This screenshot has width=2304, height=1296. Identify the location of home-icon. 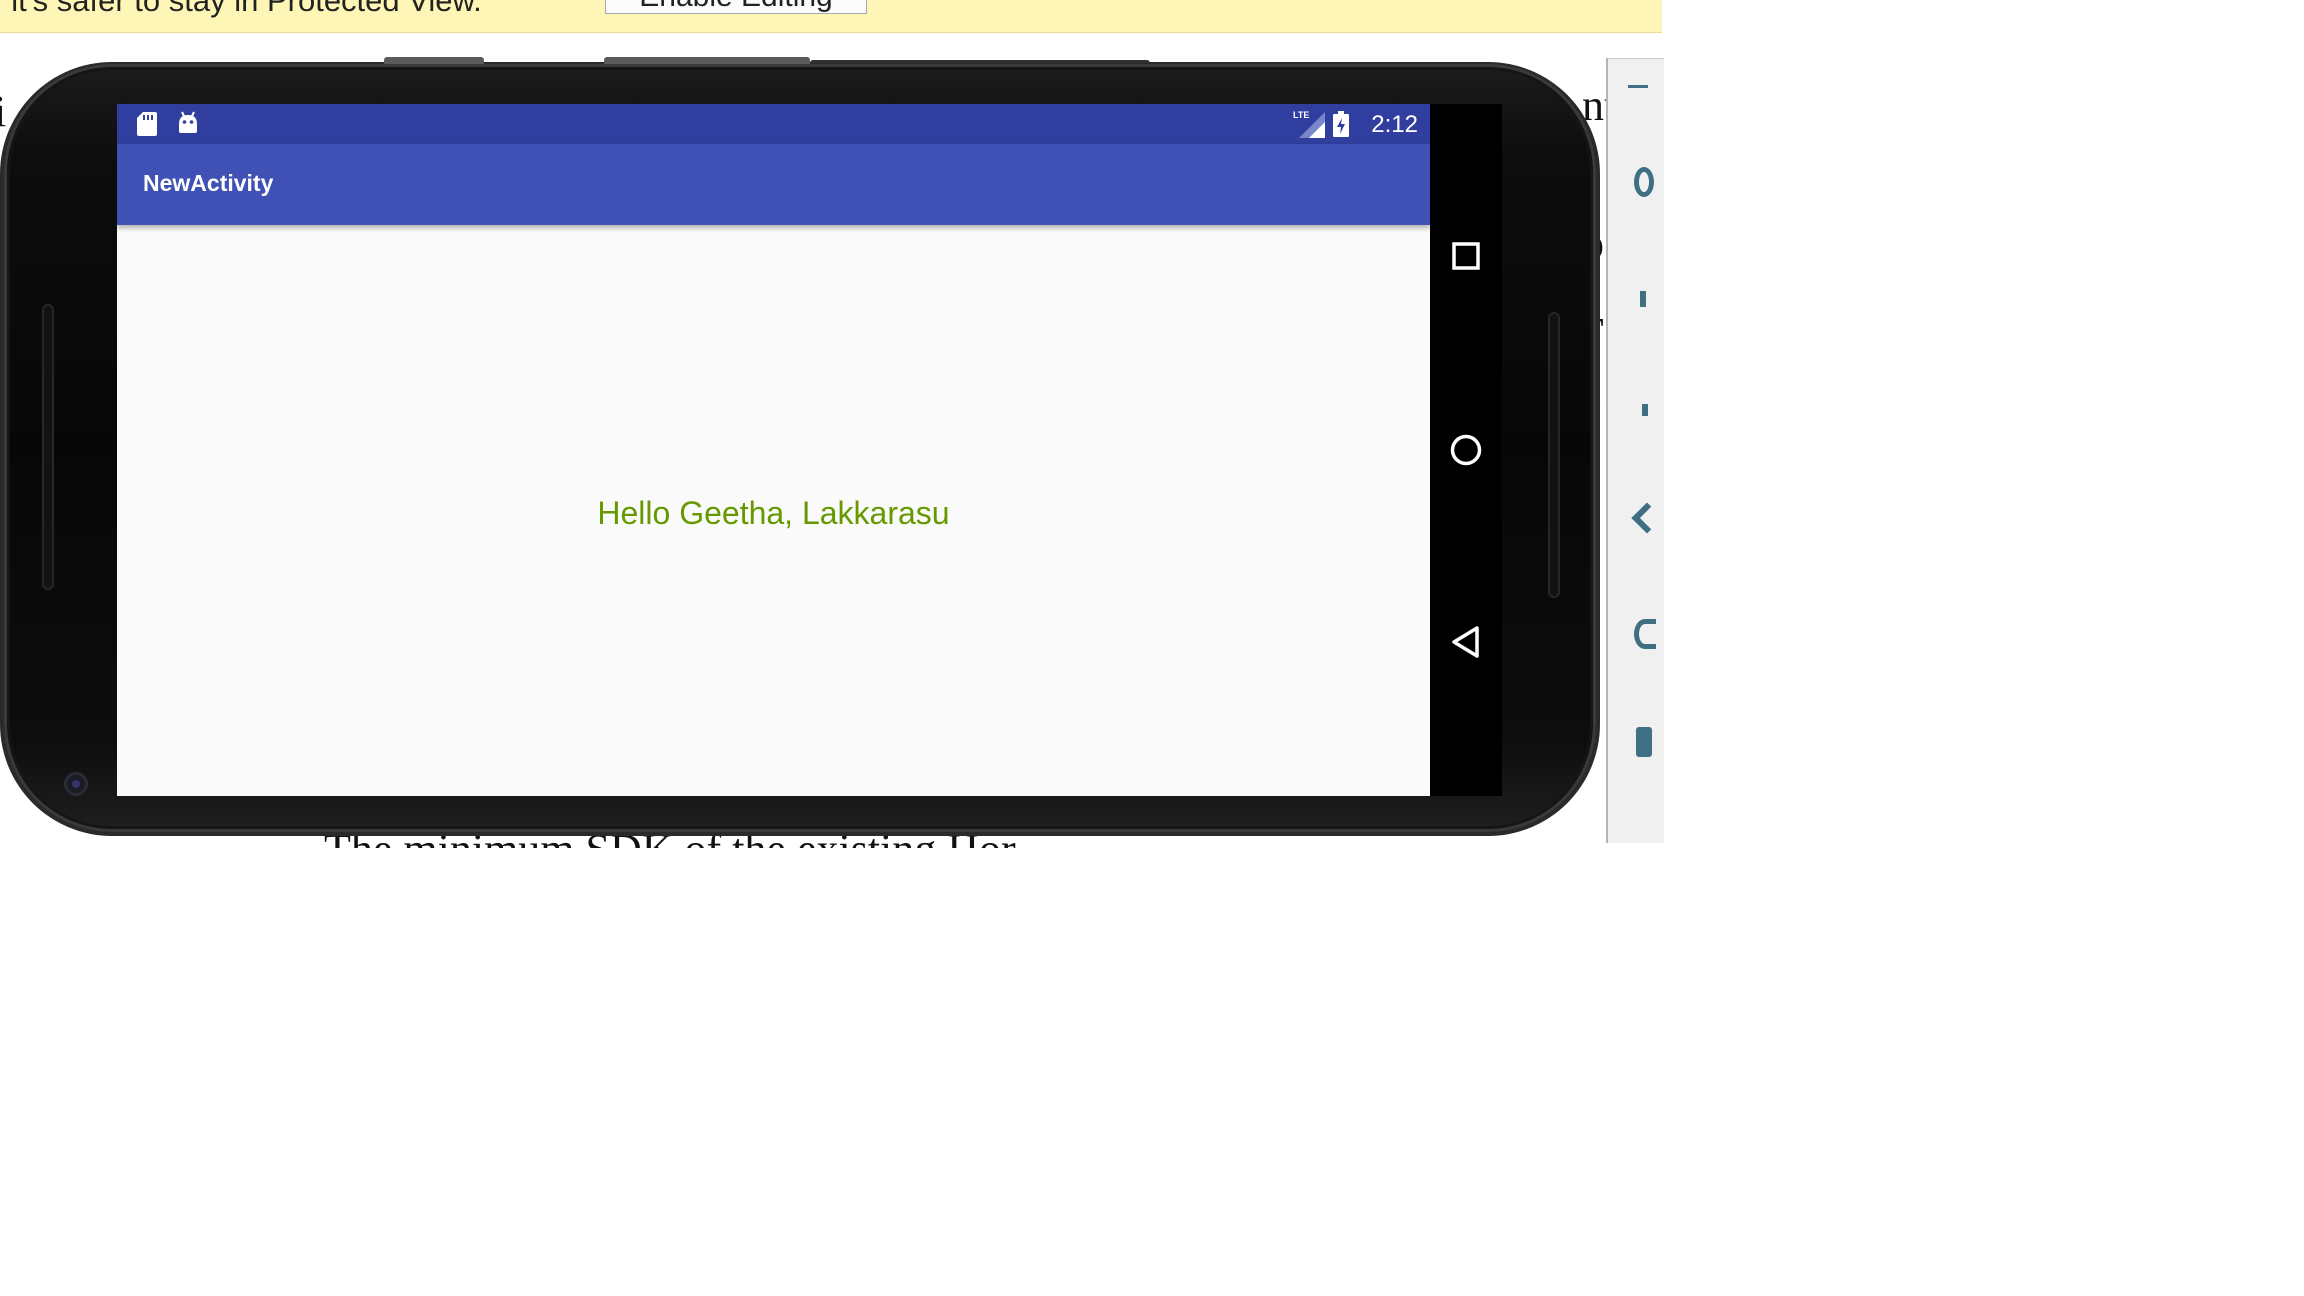
(1466, 450).